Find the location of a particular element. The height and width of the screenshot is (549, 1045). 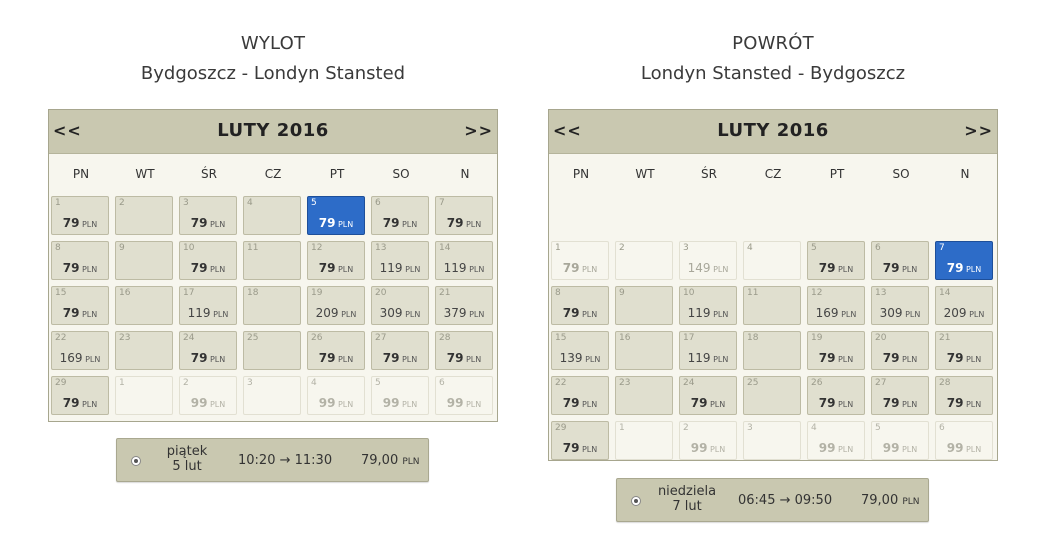

return-flight-option: niedziela 7 lut 06:45 → 09:50 79,00 PLN is located at coordinates (772, 500).